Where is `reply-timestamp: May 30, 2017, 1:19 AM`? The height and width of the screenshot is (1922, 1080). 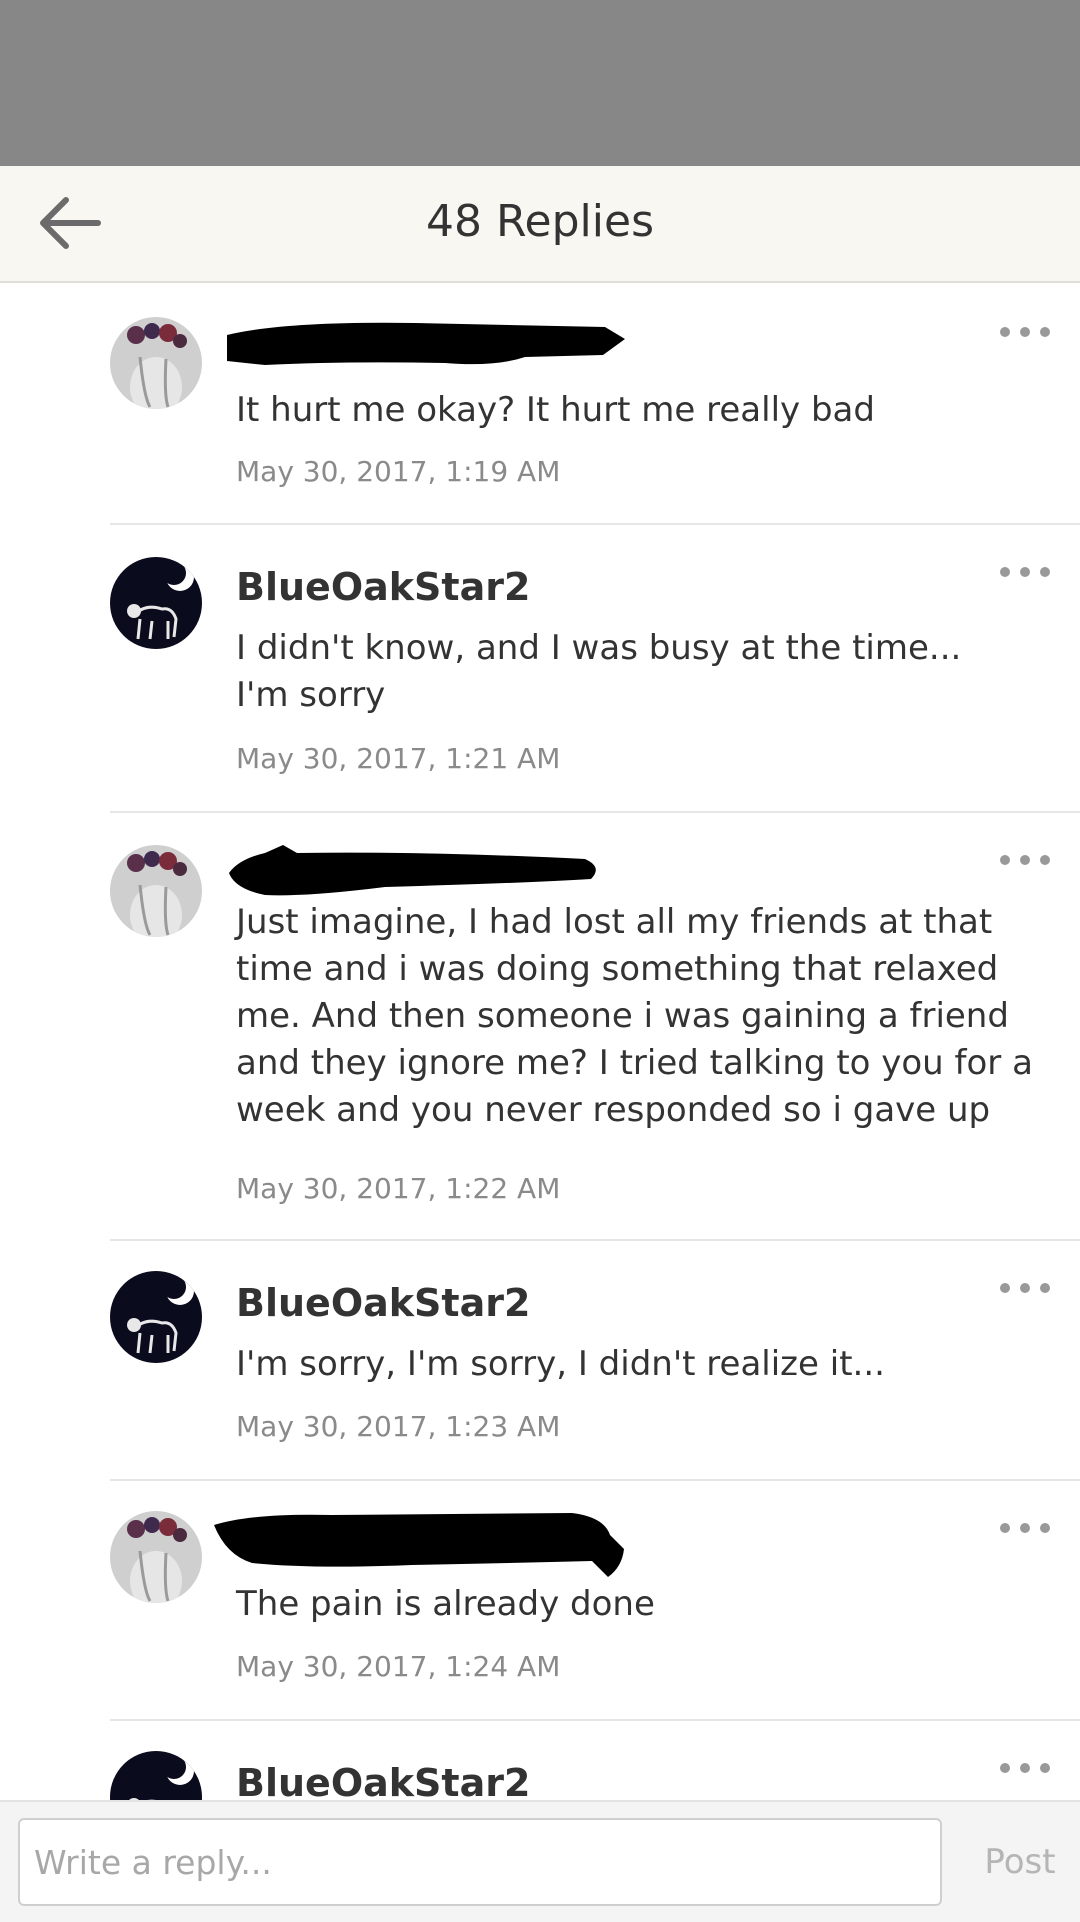
reply-timestamp: May 30, 2017, 1:19 AM is located at coordinates (398, 471).